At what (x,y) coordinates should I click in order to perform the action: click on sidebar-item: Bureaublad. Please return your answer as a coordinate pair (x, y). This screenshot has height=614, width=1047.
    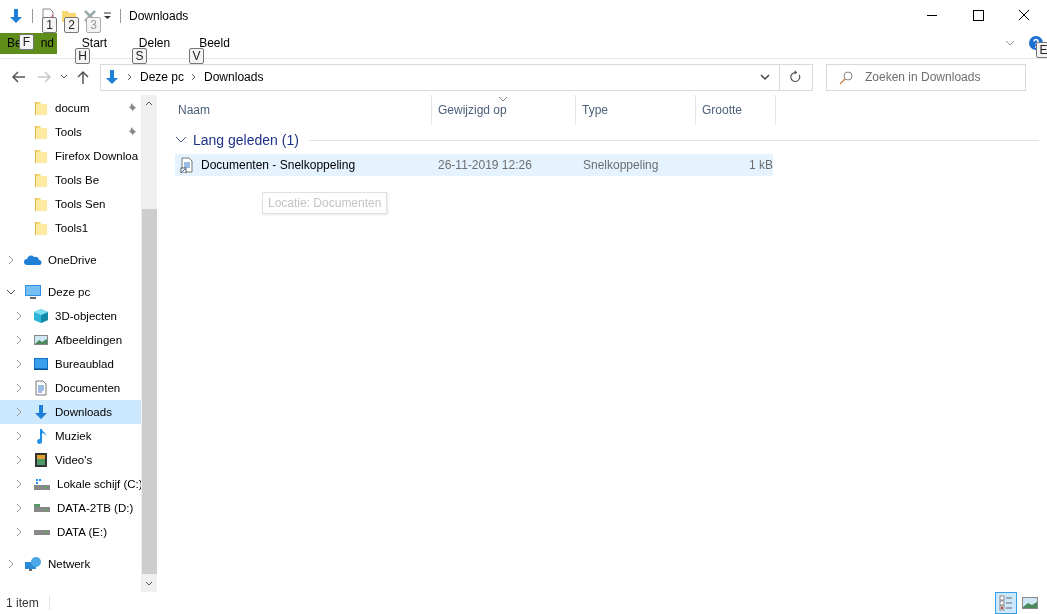
    Looking at the image, I should click on (70, 364).